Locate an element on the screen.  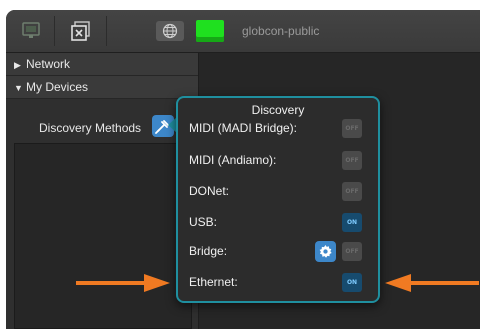
sidebar-item-my-devices: ▼ My Devices is located at coordinates (102, 87).